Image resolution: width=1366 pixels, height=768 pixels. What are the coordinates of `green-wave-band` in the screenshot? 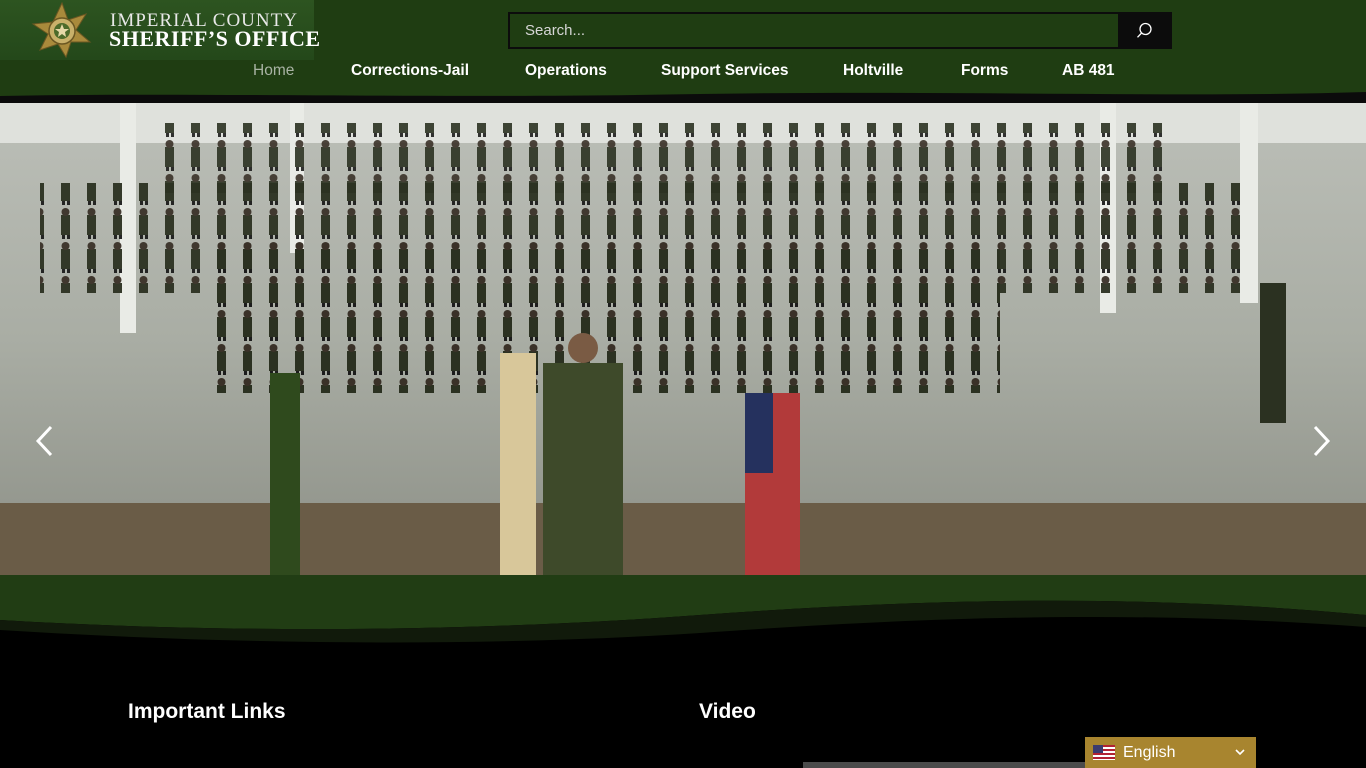 It's located at (683, 612).